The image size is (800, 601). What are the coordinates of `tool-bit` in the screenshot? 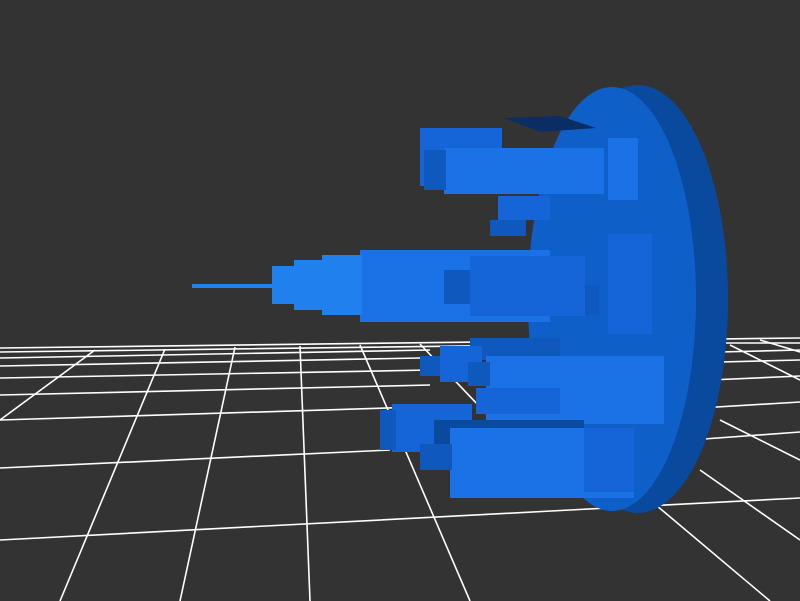 It's located at (232, 286).